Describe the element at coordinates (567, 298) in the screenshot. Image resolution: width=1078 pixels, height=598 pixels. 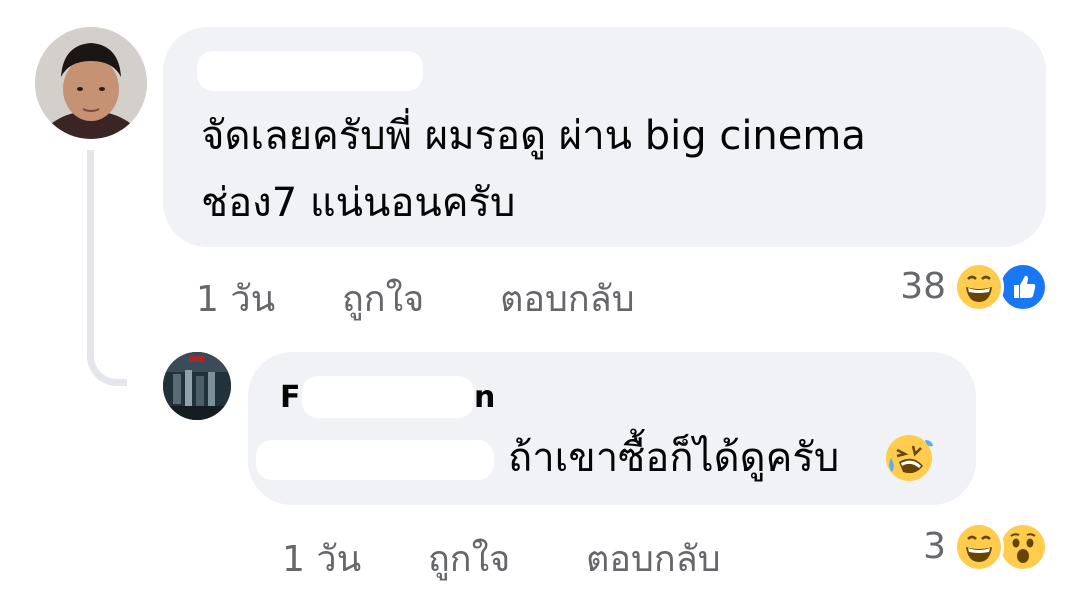
I see `reply-button: ตอบกลับ` at that location.